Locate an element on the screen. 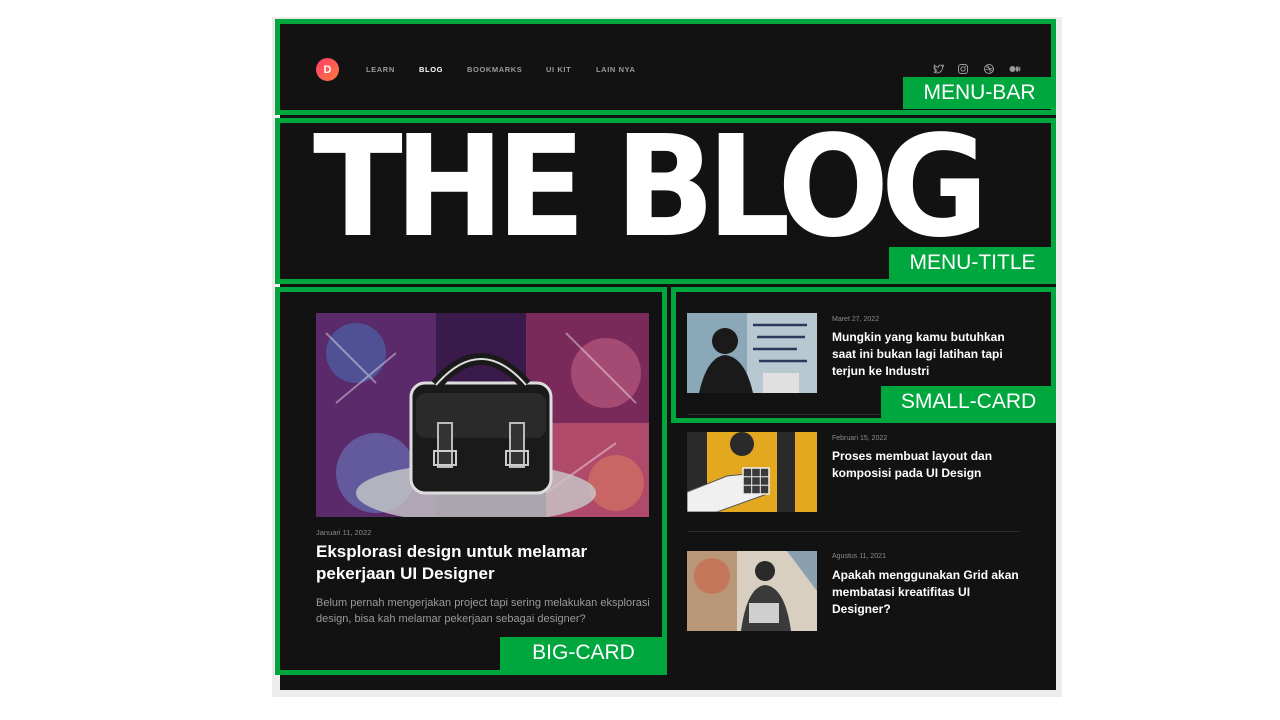  card-divider is located at coordinates (853, 531).